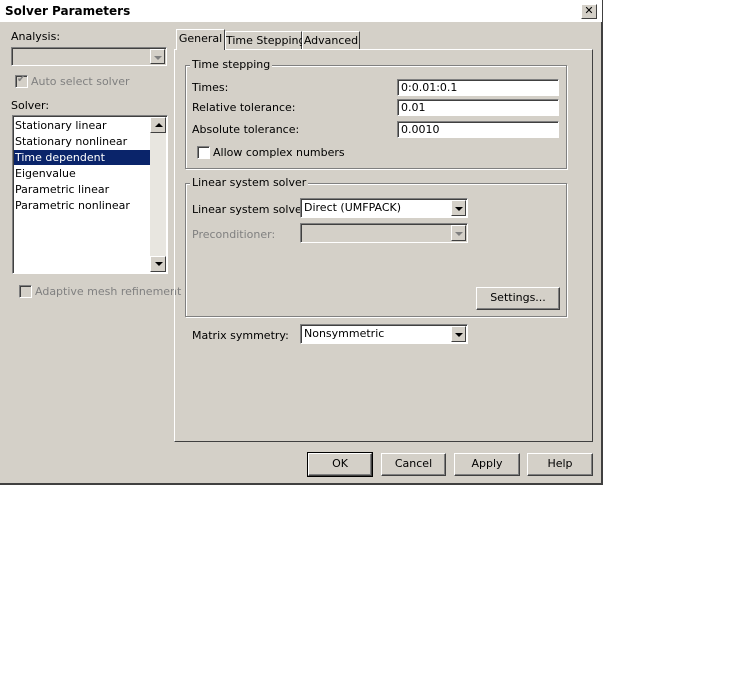  I want to click on adaptive-mesh-label: Adaptive mesh refinement, so click(108, 291).